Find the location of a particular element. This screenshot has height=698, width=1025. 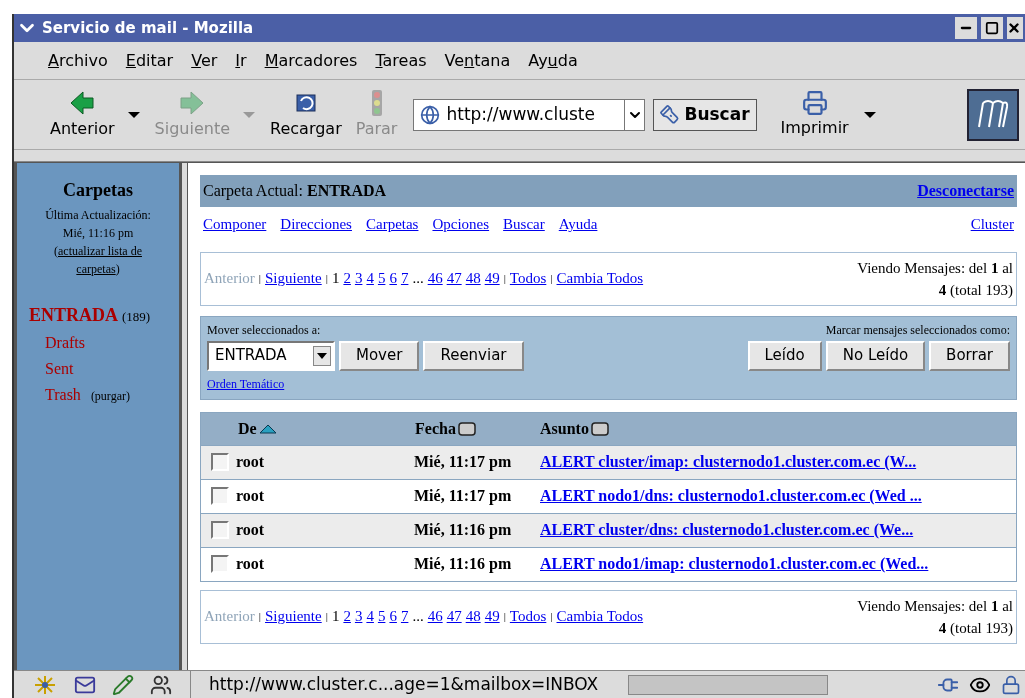

menu-item: Ver is located at coordinates (204, 60).